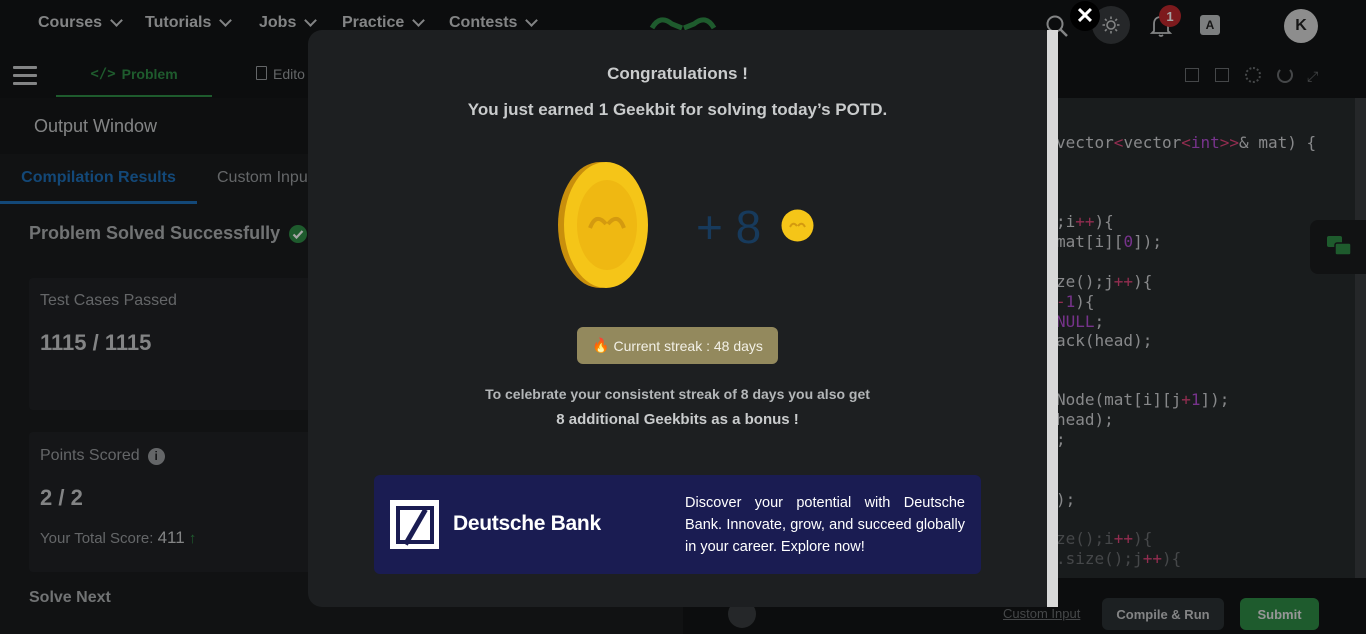  Describe the element at coordinates (601, 345) in the screenshot. I see `fire-icon: 🔥` at that location.